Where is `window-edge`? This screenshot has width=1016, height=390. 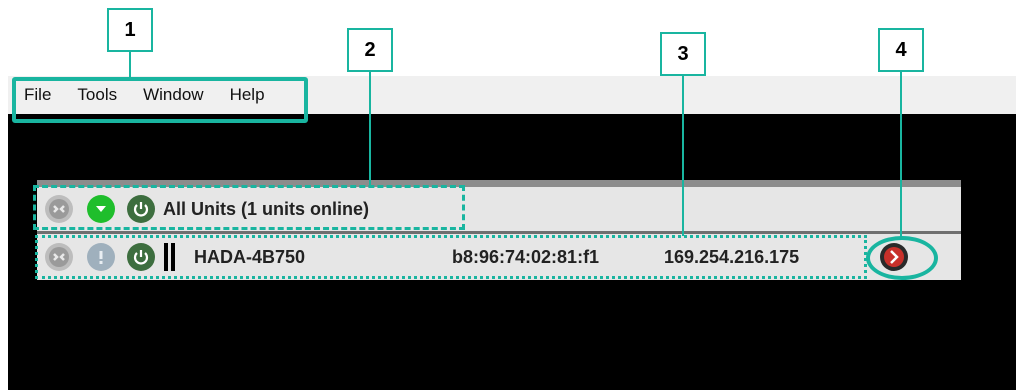
window-edge is located at coordinates (4, 233).